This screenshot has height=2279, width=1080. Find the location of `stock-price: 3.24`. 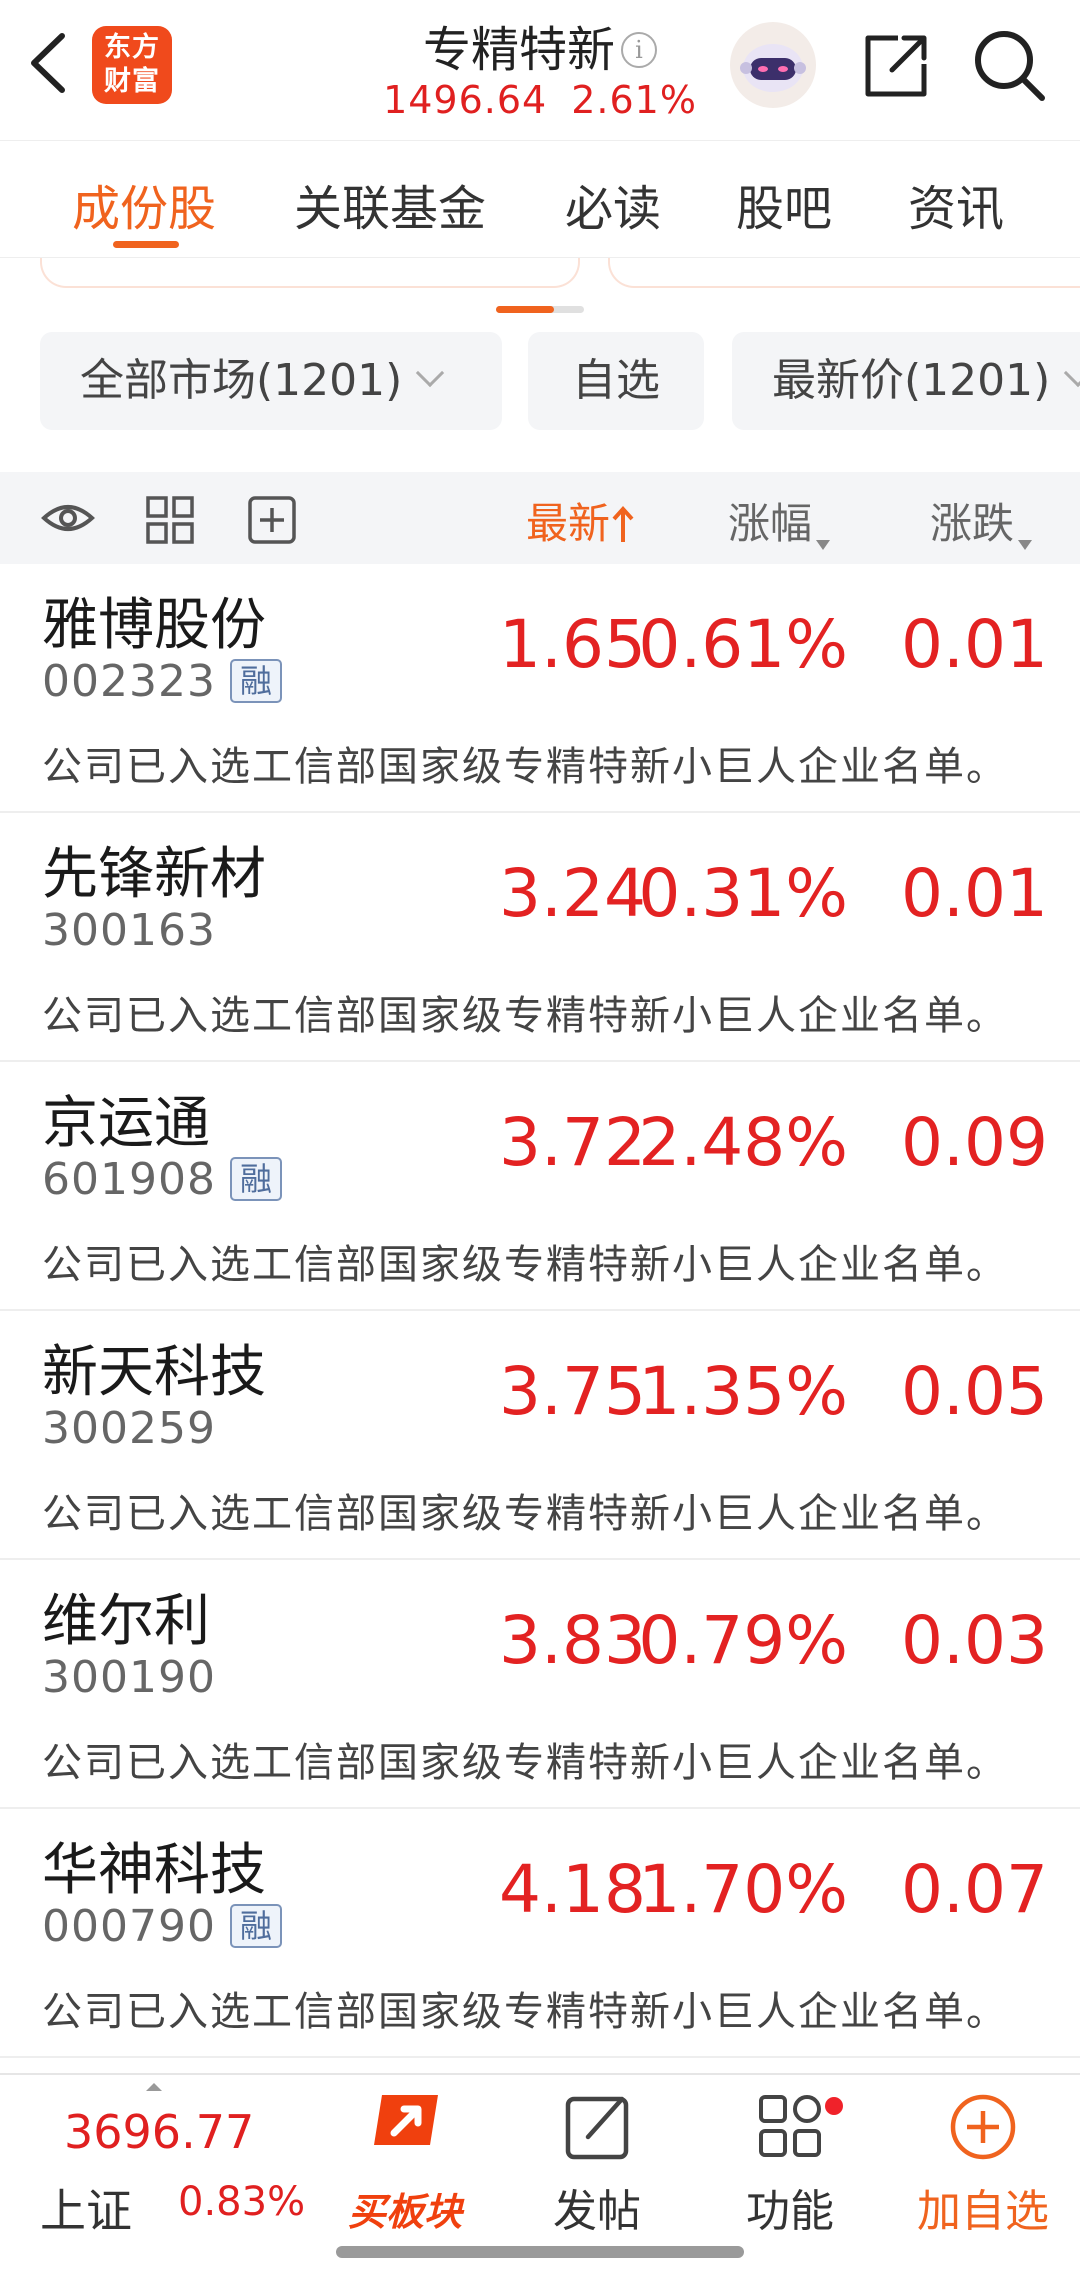

stock-price: 3.24 is located at coordinates (572, 893).